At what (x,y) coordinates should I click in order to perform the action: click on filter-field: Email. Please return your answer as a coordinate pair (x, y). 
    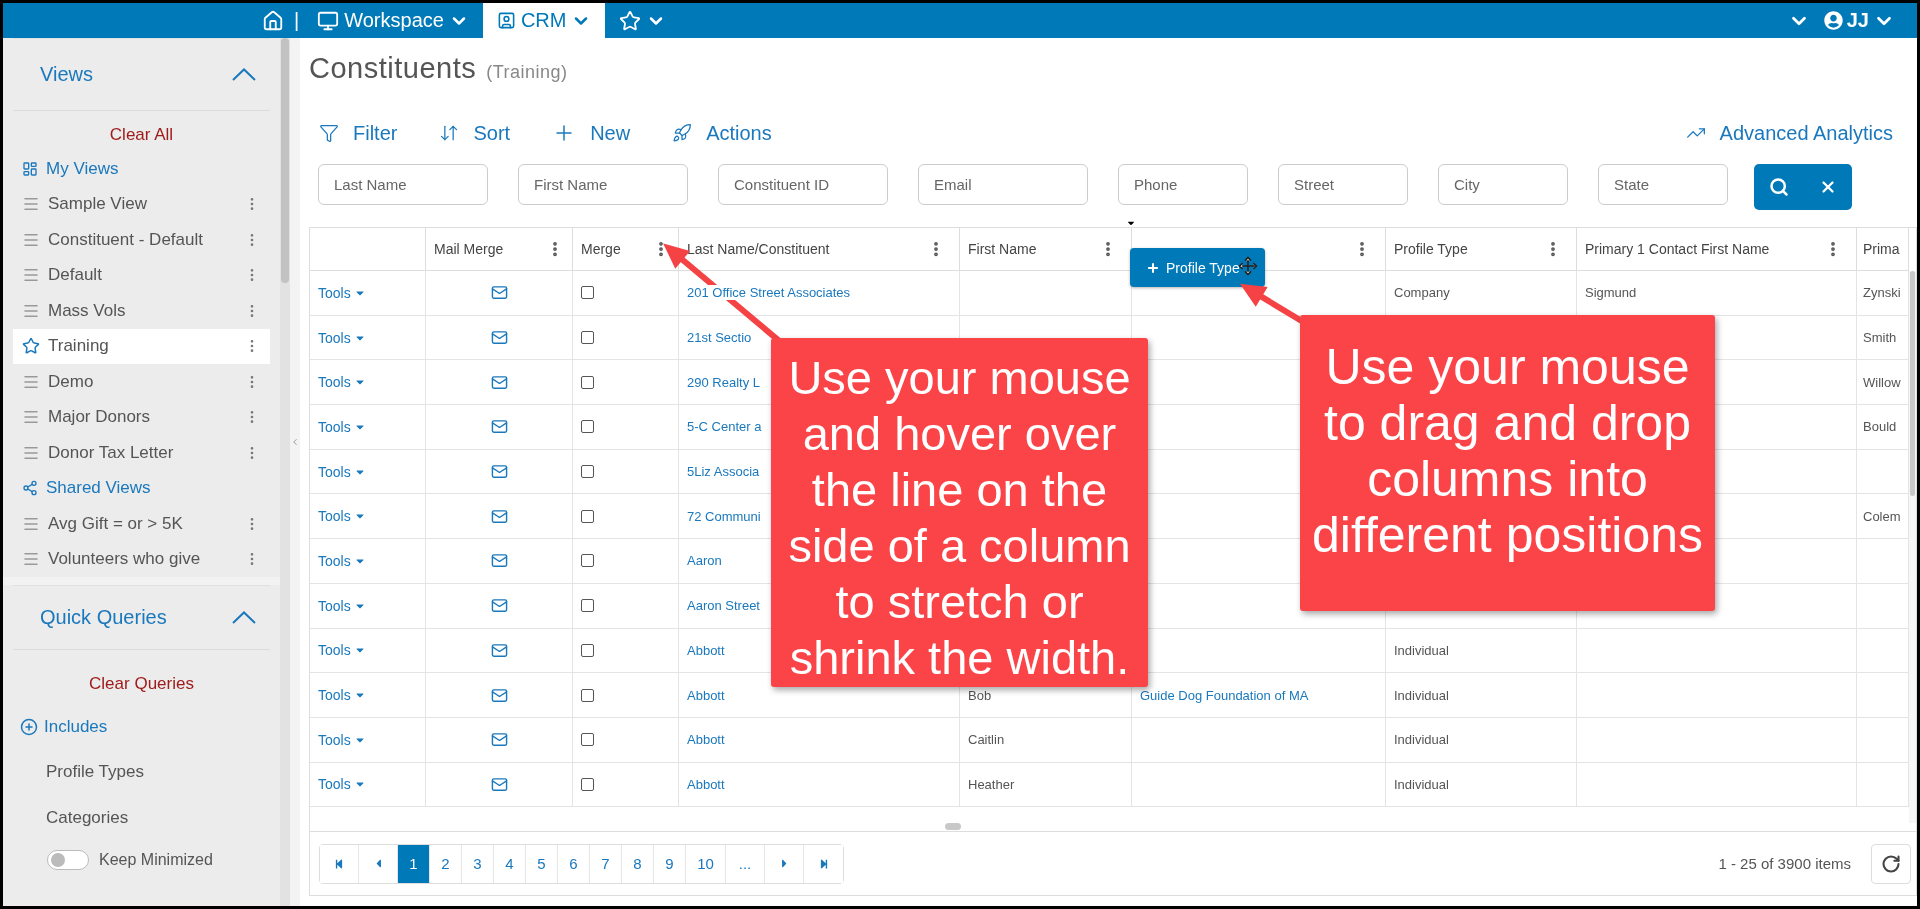
    Looking at the image, I should click on (1003, 184).